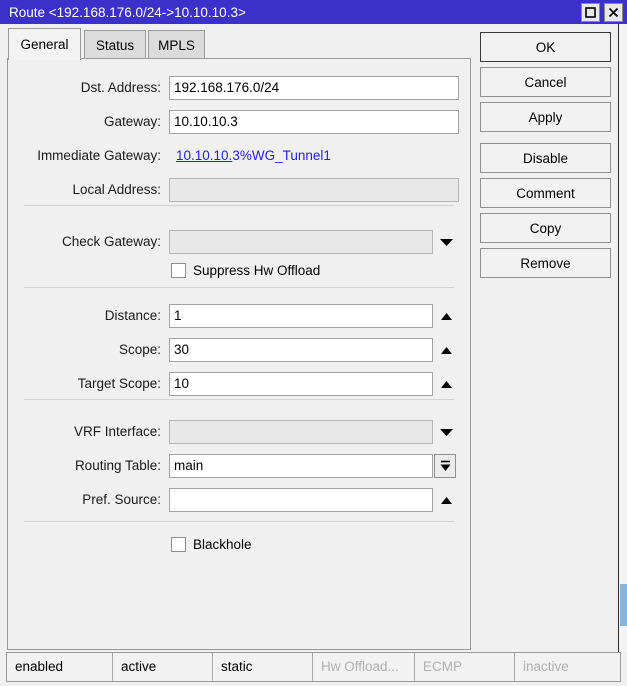 The image size is (627, 686). I want to click on pref-source-spinner-up-icon, so click(446, 500).